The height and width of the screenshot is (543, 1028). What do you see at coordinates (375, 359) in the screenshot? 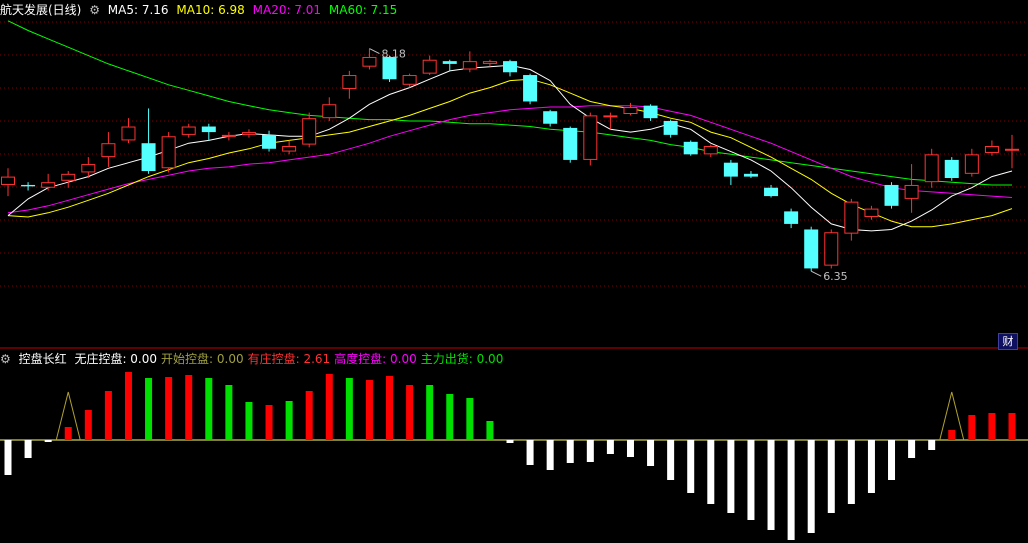
I see `indicator-item-3: 高度控盘: 0.00` at bounding box center [375, 359].